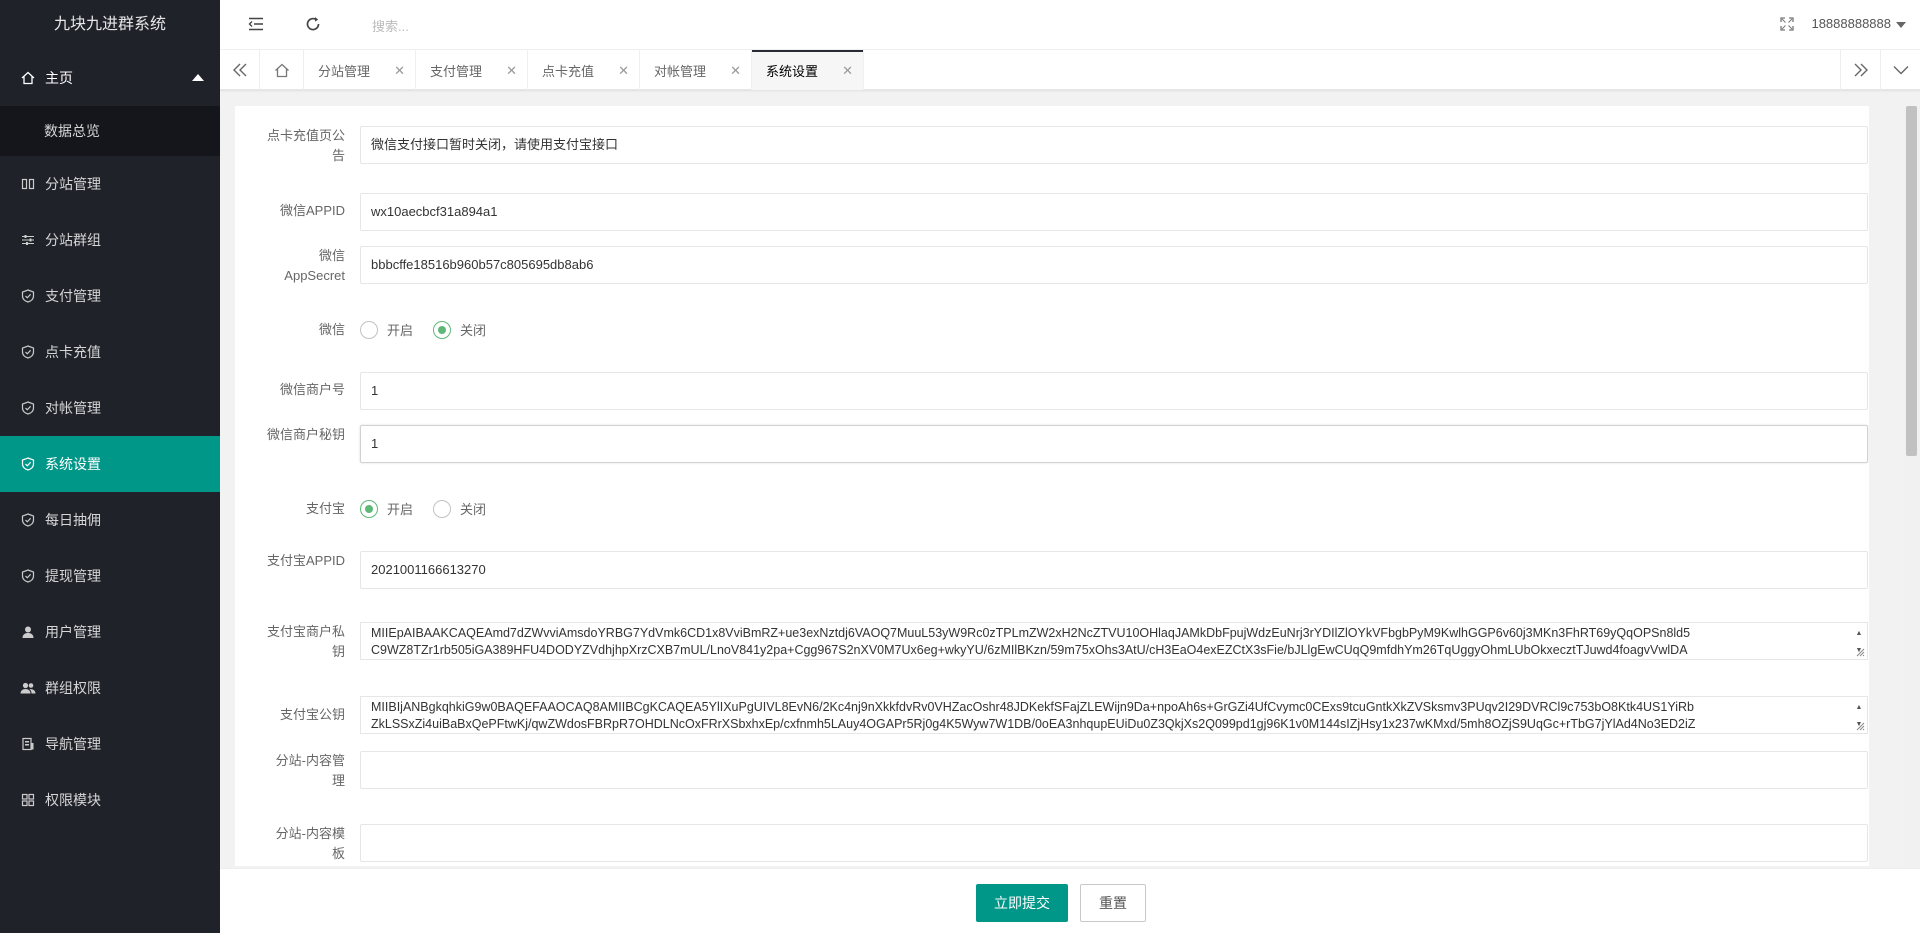  What do you see at coordinates (1114, 265) in the screenshot?
I see `wx-appsecret-input: bbbcffe18516b960b57c805695db8ab6` at bounding box center [1114, 265].